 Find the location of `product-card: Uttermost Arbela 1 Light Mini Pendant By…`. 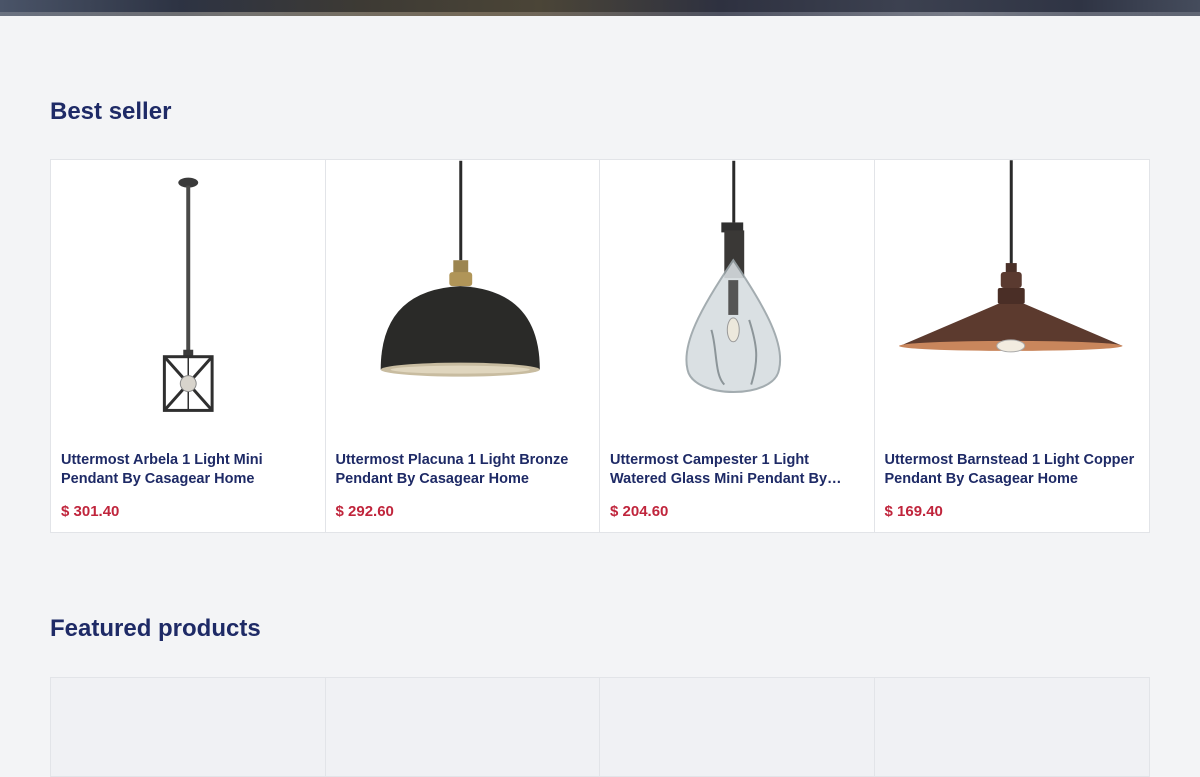

product-card: Uttermost Arbela 1 Light Mini Pendant By… is located at coordinates (188, 346).